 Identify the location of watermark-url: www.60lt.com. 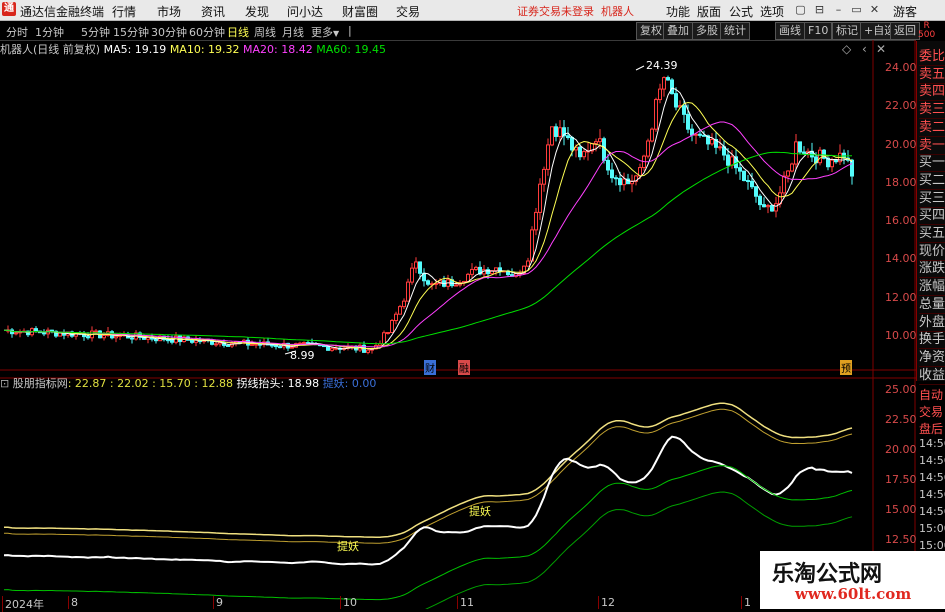
(853, 594).